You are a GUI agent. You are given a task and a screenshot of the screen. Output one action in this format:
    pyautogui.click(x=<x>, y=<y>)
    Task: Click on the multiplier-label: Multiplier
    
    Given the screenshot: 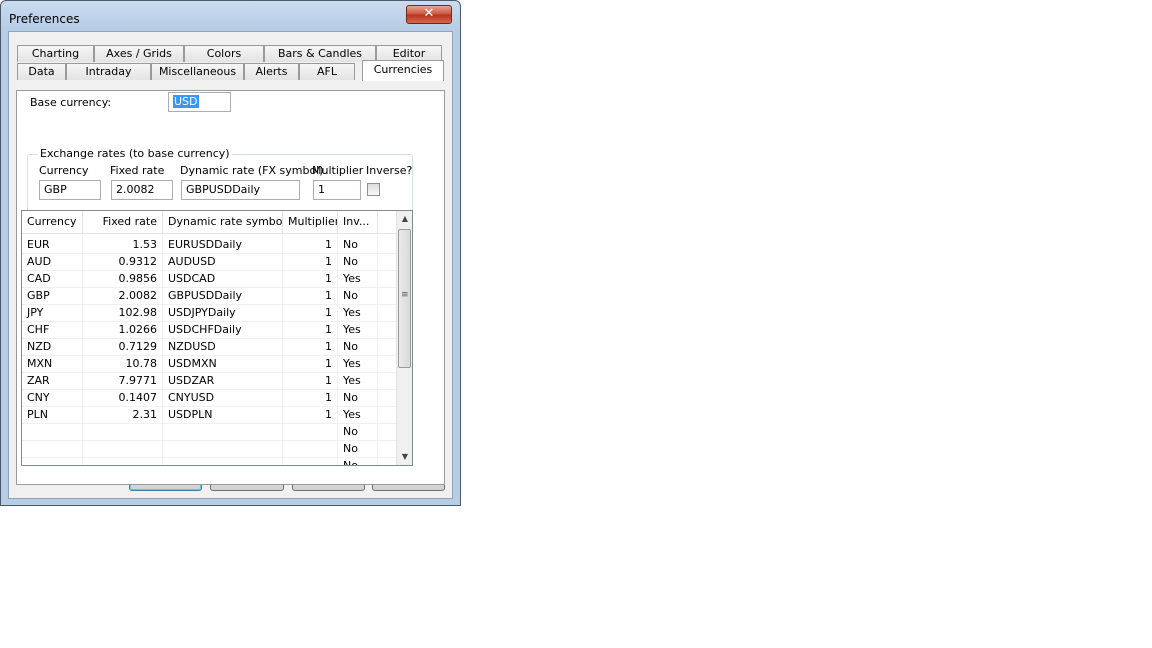 What is the action you would take?
    pyautogui.click(x=338, y=170)
    